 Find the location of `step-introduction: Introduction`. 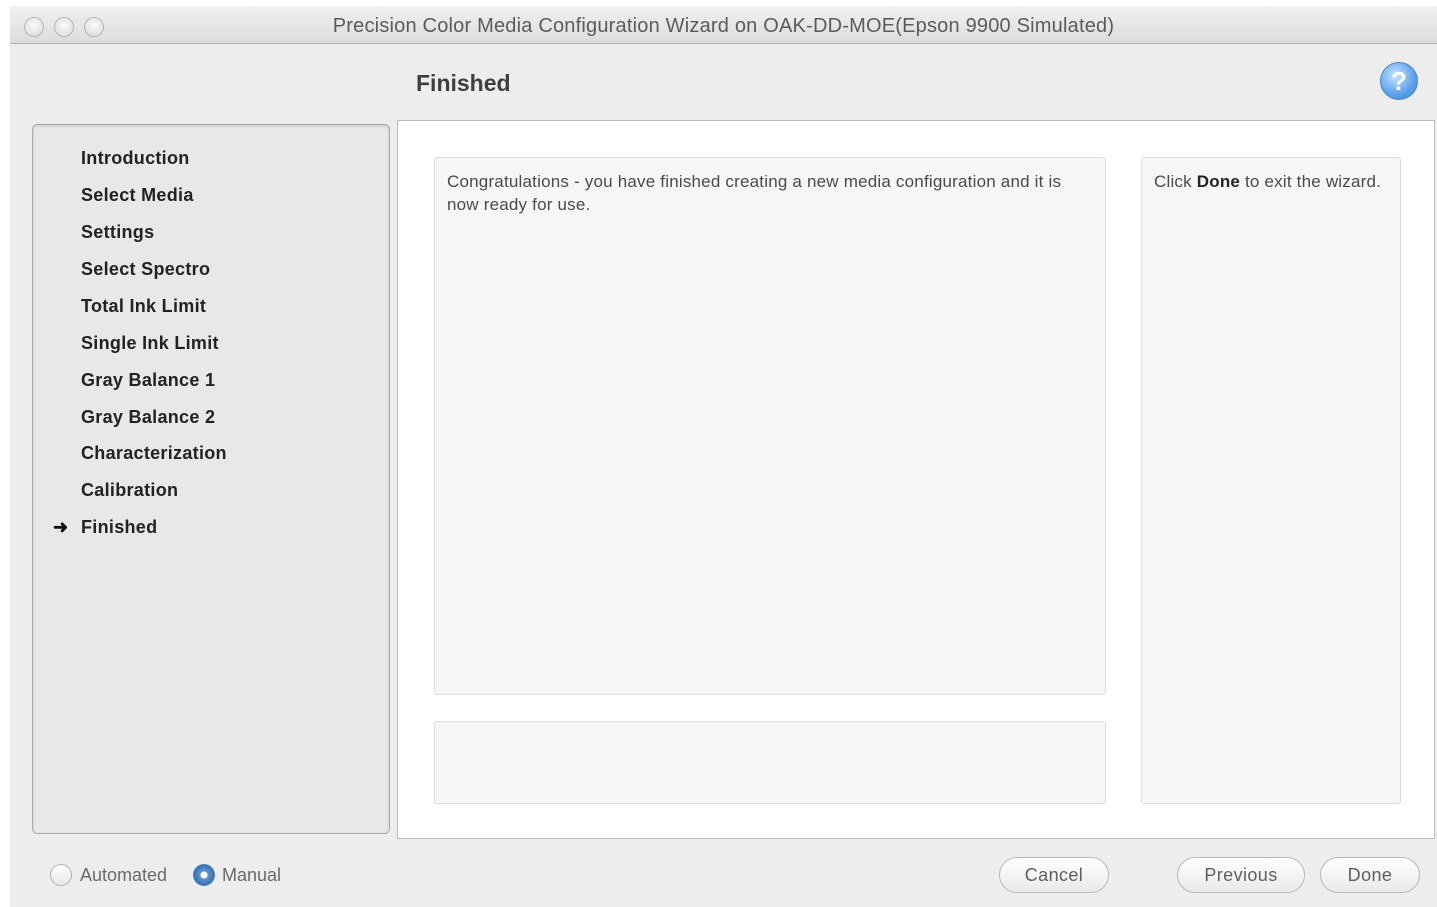

step-introduction: Introduction is located at coordinates (135, 158).